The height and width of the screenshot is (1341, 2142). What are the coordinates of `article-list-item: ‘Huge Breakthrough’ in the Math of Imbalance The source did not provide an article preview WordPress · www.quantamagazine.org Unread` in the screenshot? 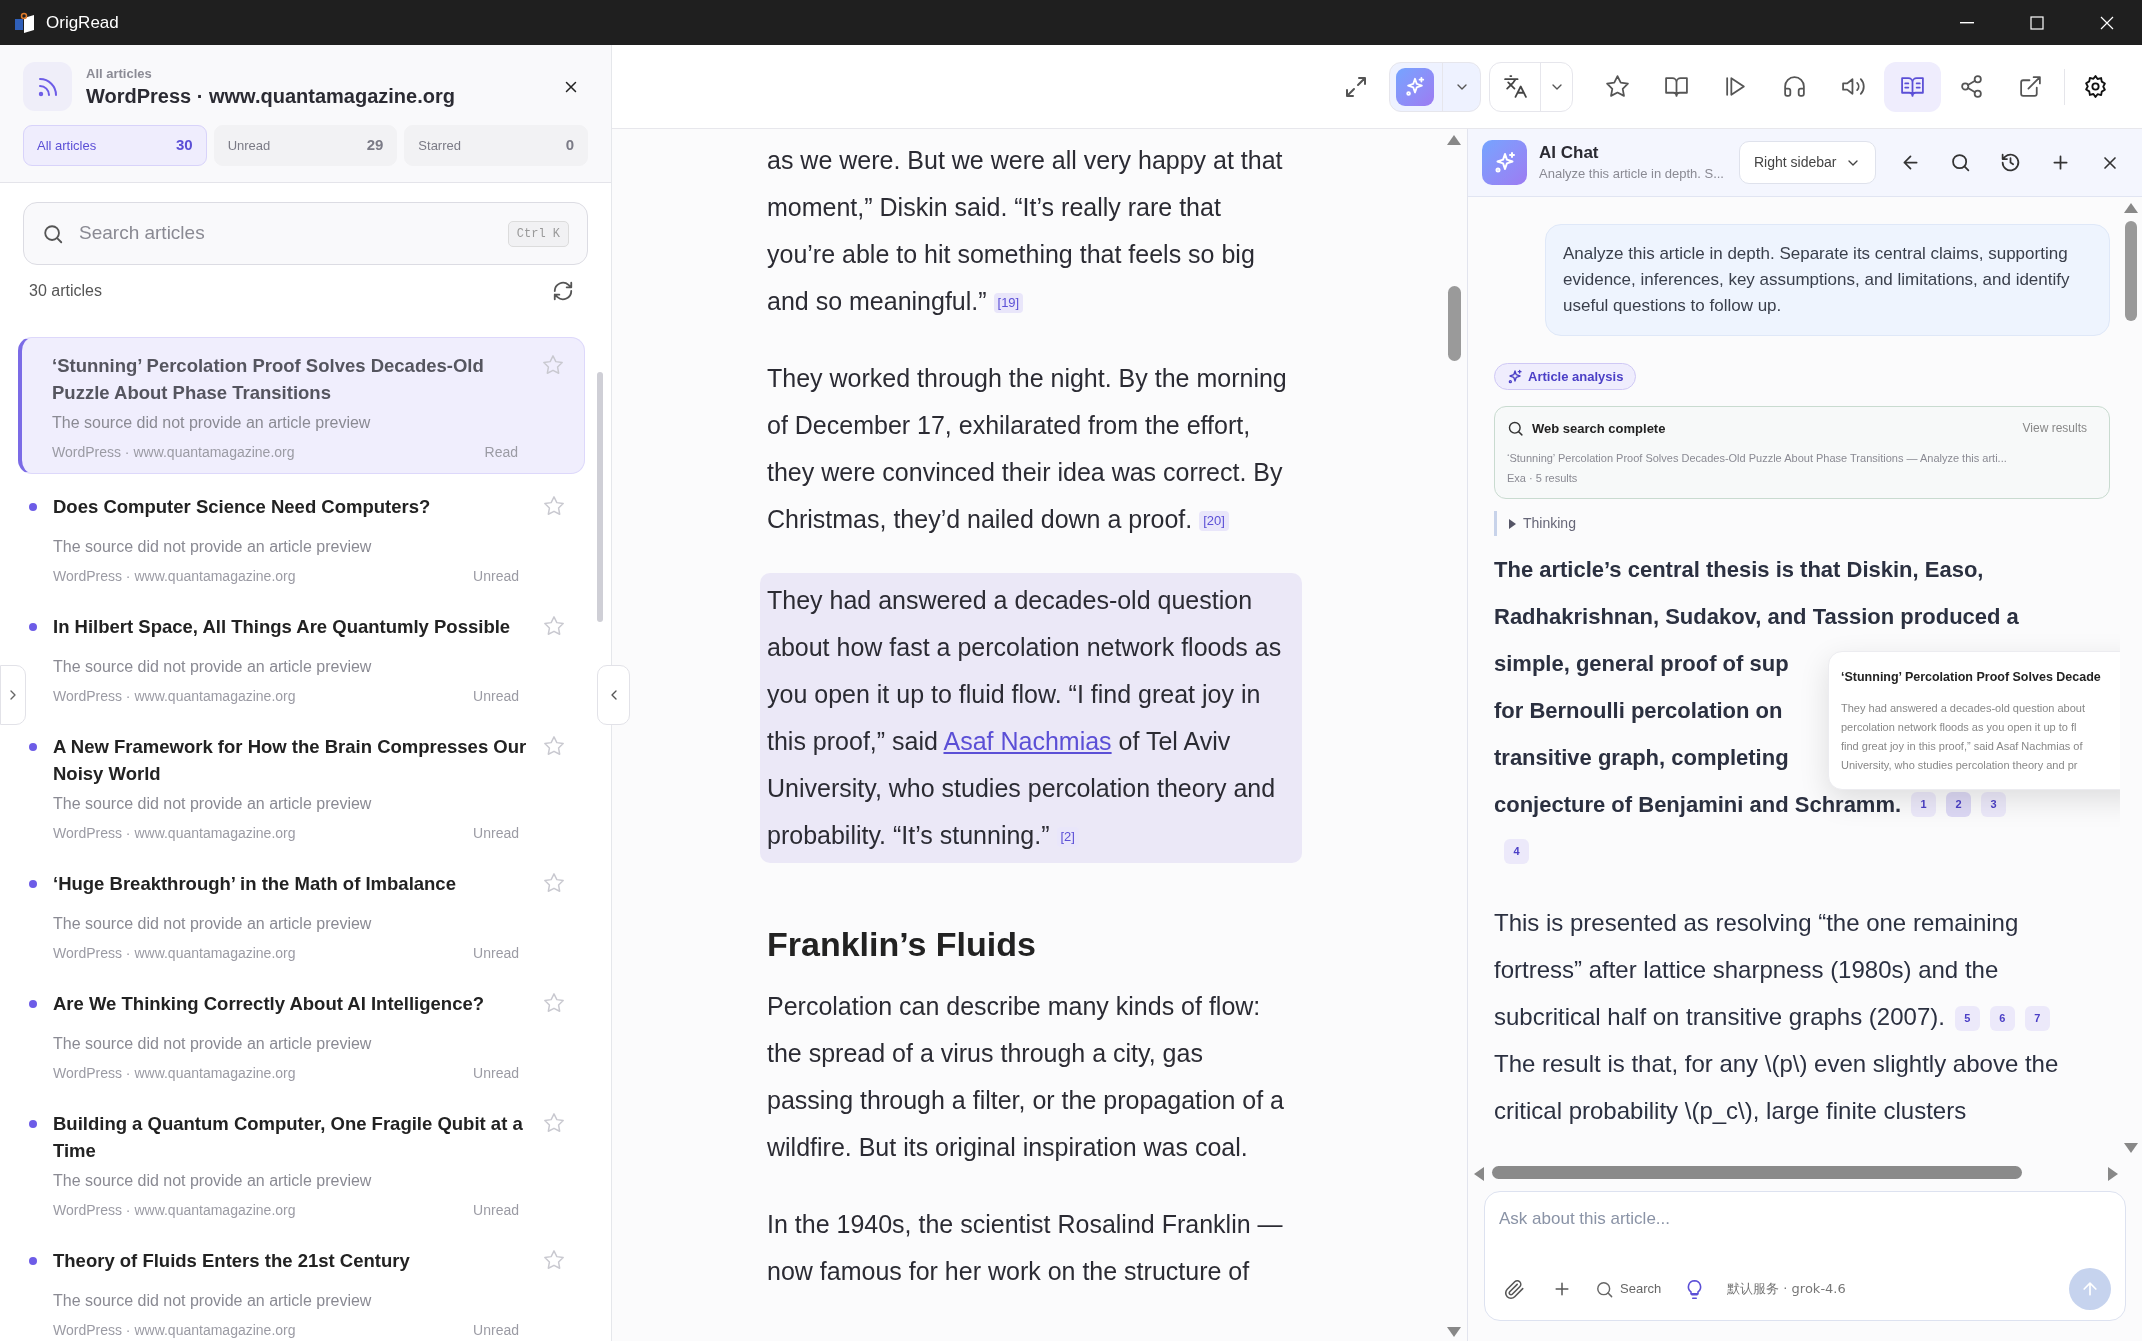 It's located at (307, 917).